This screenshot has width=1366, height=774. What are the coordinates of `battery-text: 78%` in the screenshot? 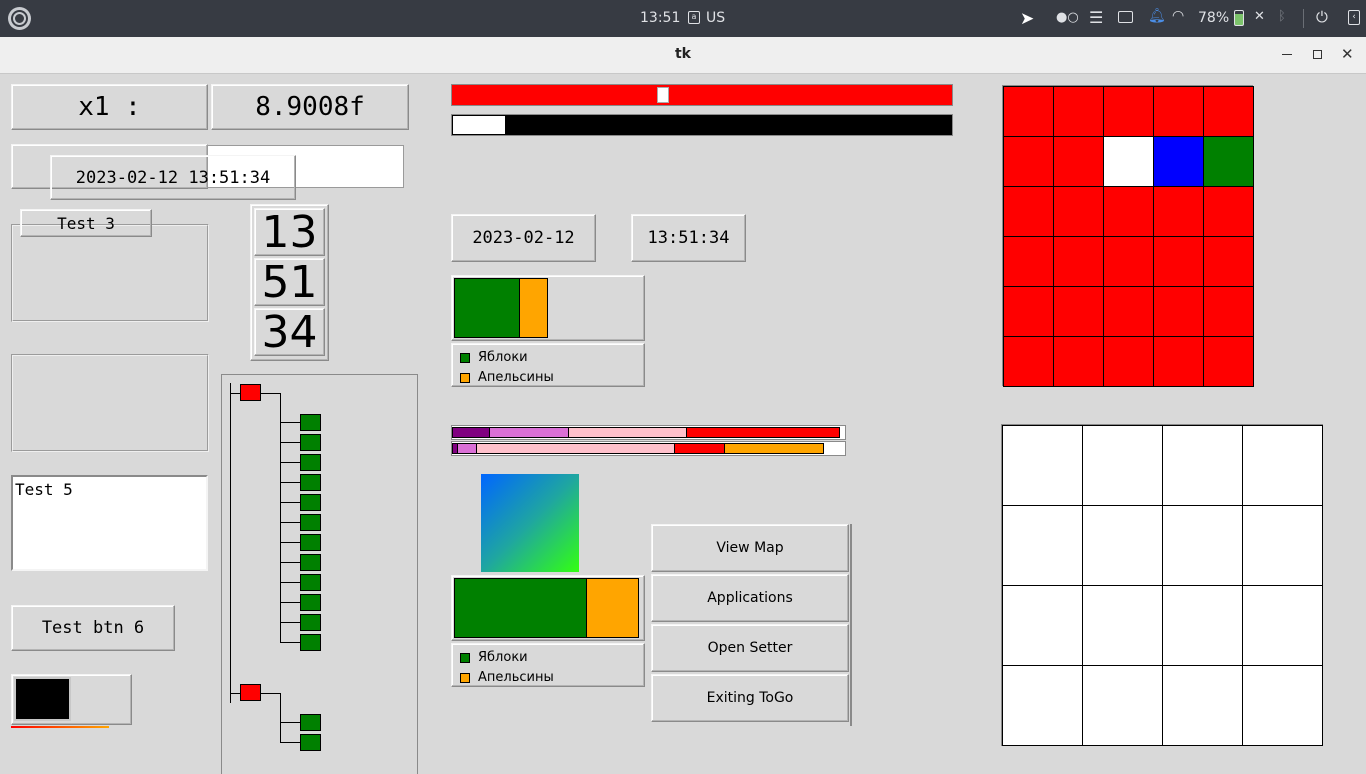 It's located at (1213, 18).